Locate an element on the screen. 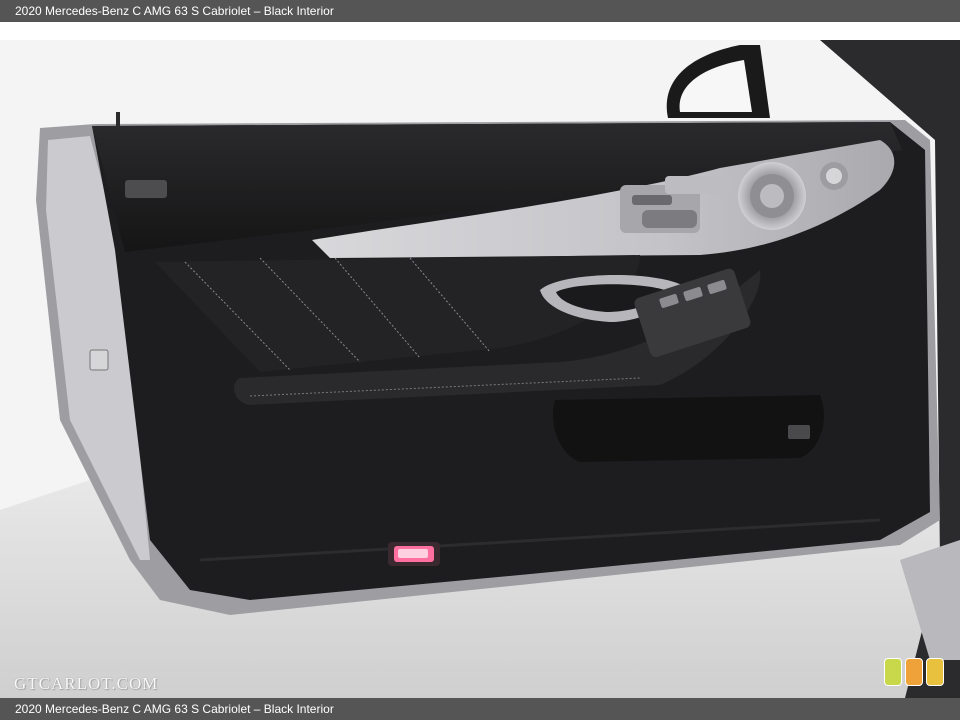 The width and height of the screenshot is (960, 720). logo-cell-yellow is located at coordinates (935, 672).